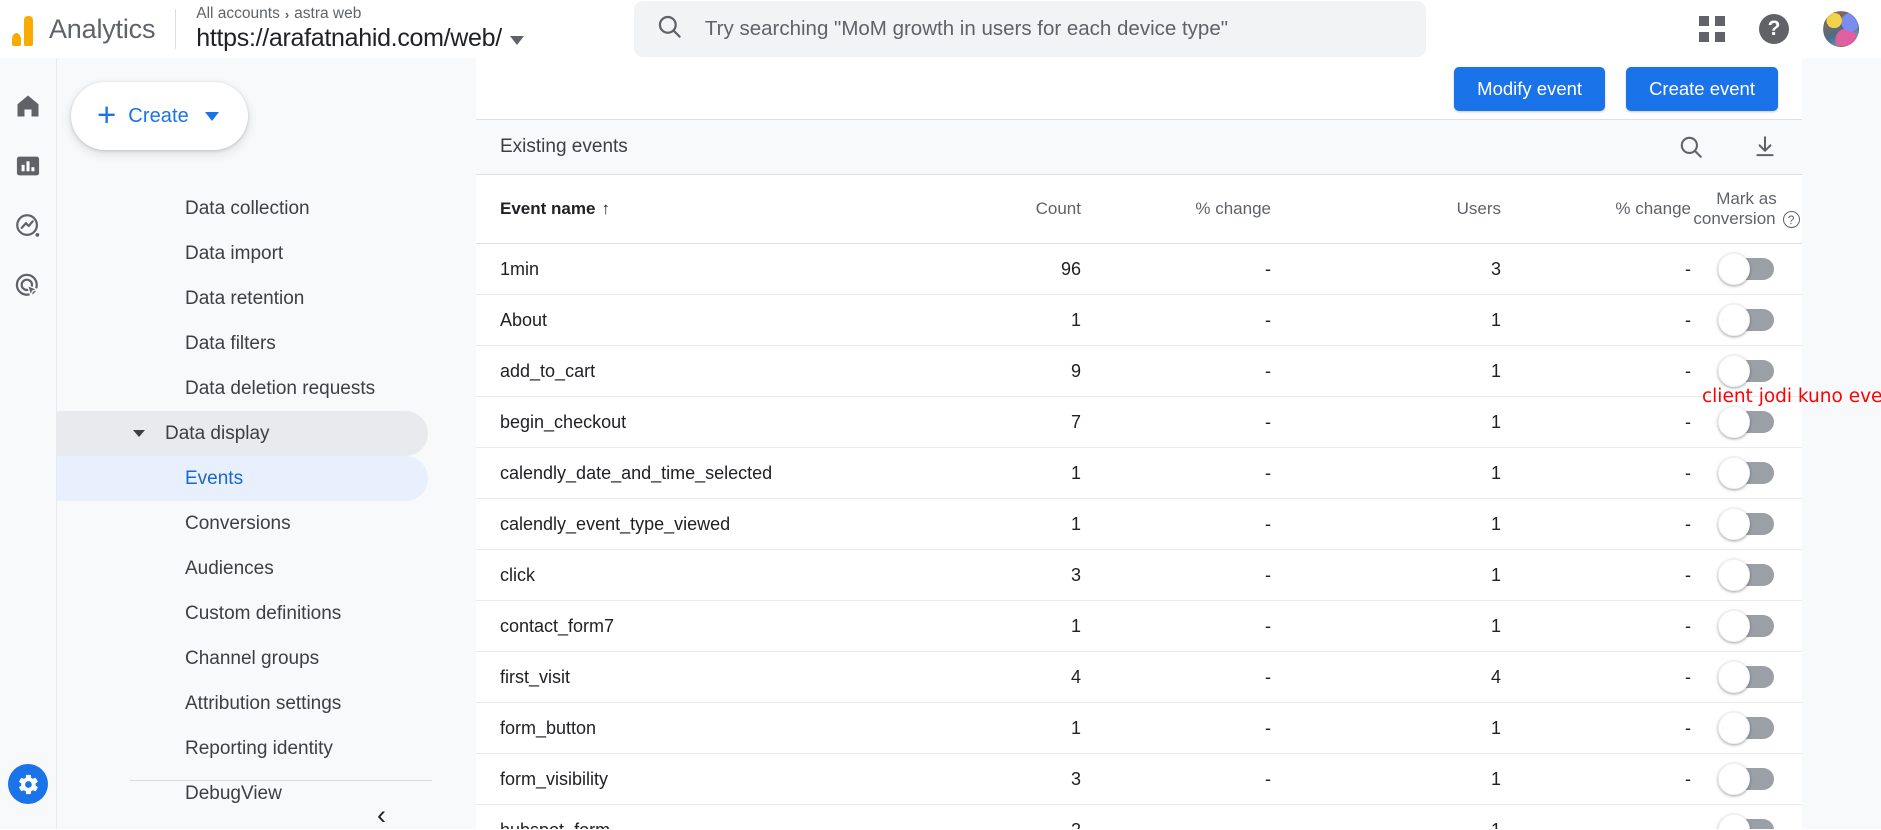 The width and height of the screenshot is (1881, 830). Describe the element at coordinates (726, 728) in the screenshot. I see `event-name-cell: form_button` at that location.